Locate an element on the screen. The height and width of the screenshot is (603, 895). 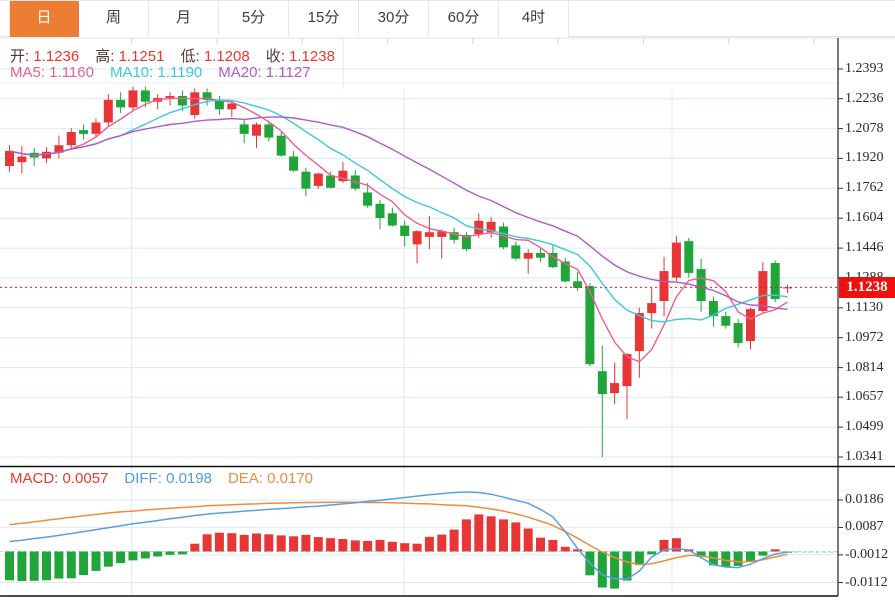
diff-value: DIFF: 0.0198 is located at coordinates (168, 478).